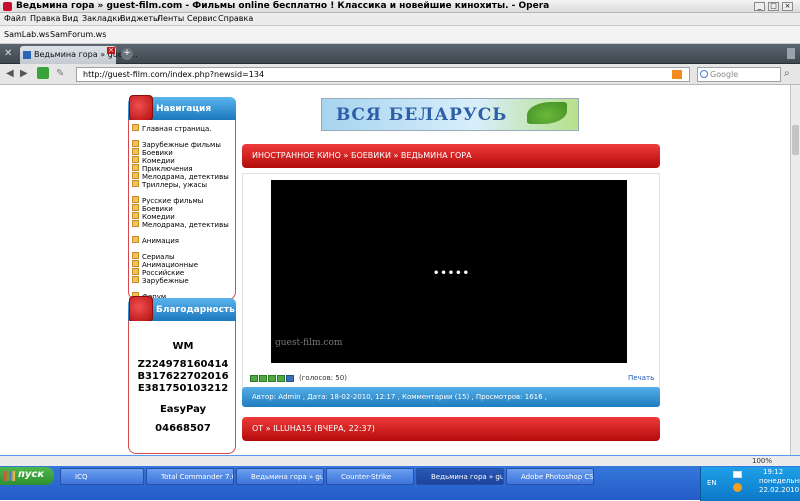 The width and height of the screenshot is (800, 501). What do you see at coordinates (167, 200) in the screenshot?
I see `nav-russian-films: Русские фильмы` at bounding box center [167, 200].